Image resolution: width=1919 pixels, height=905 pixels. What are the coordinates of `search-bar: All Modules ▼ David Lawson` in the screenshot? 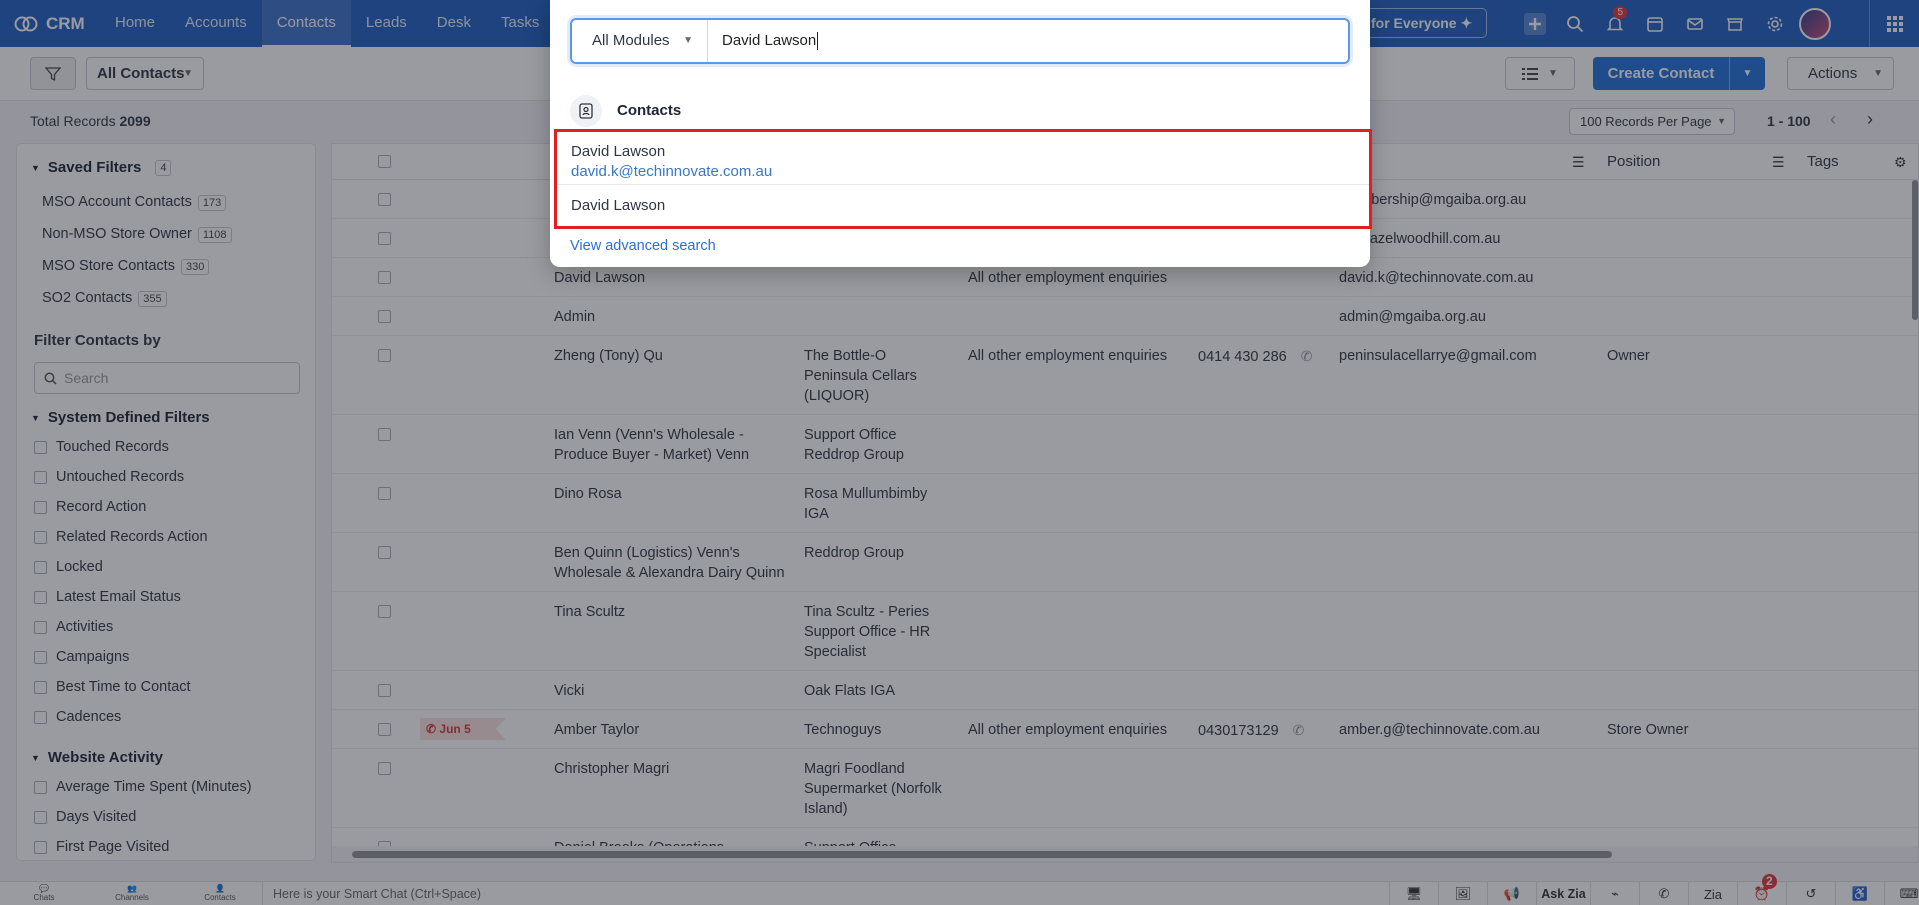 It's located at (960, 41).